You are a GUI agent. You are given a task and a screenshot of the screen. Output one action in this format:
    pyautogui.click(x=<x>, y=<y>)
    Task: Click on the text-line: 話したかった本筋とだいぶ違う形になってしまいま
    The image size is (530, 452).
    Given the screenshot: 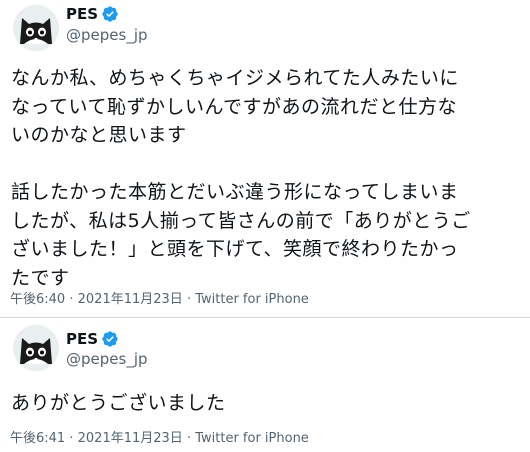 What is the action you would take?
    pyautogui.click(x=235, y=192)
    